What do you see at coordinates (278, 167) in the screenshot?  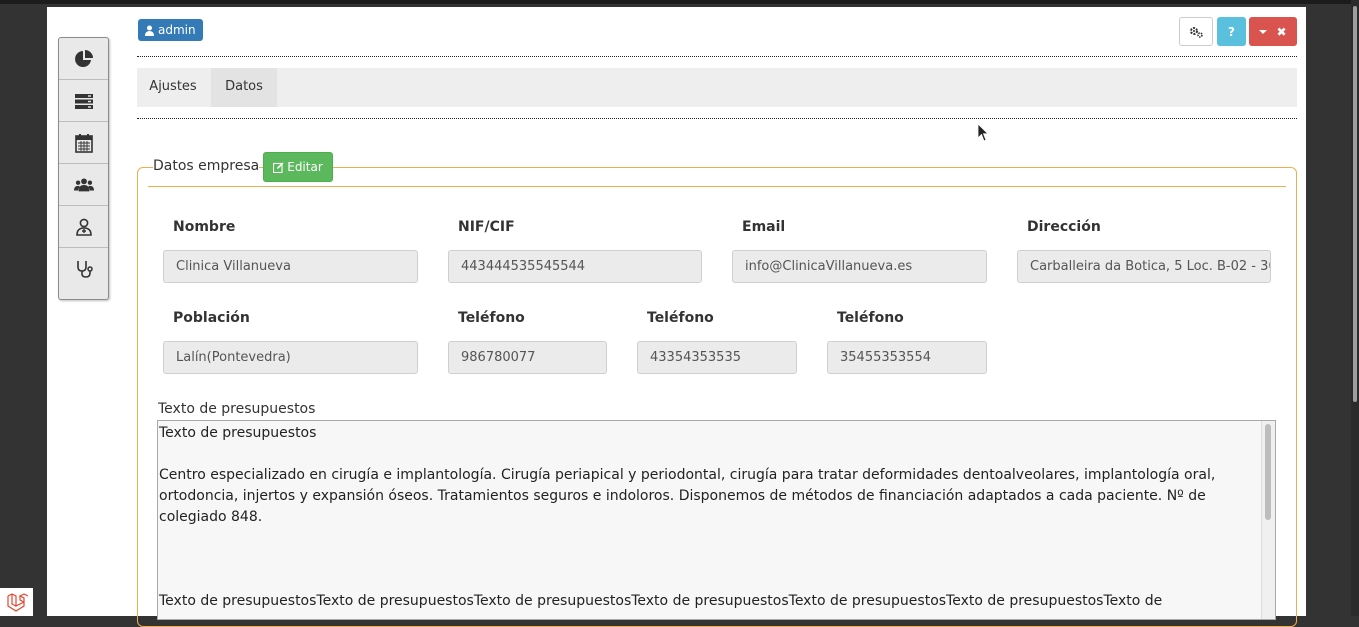 I see `edit-icon` at bounding box center [278, 167].